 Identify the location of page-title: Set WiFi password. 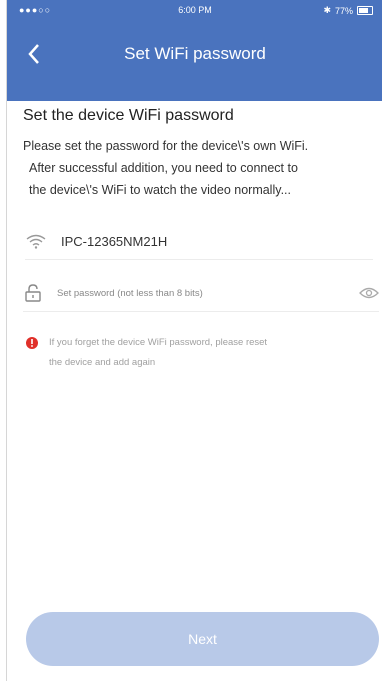
(195, 53).